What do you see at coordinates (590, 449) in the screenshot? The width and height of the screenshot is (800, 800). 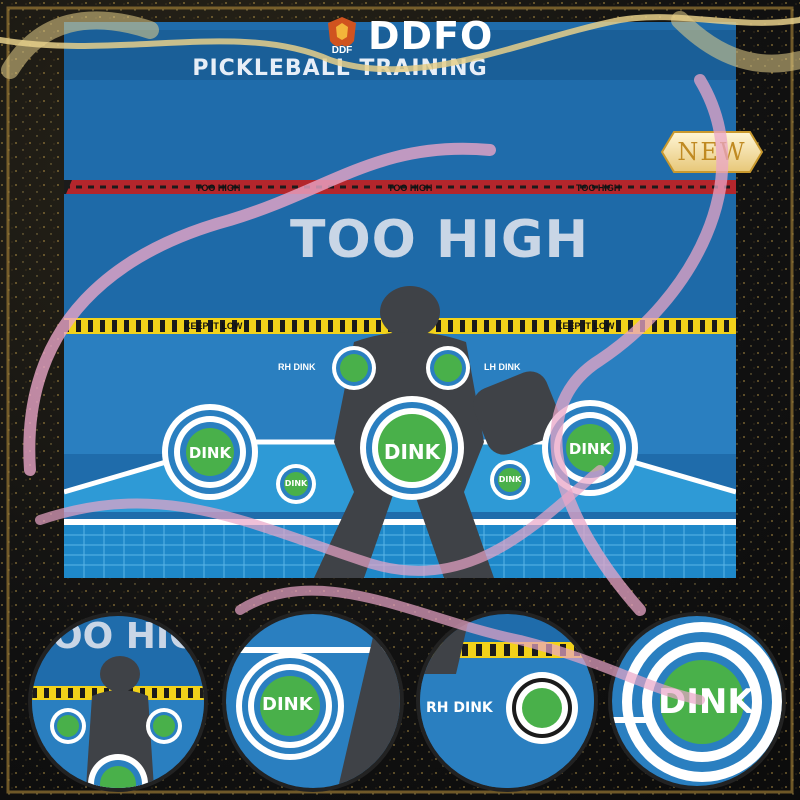 I see `dink-label-right: DINK` at bounding box center [590, 449].